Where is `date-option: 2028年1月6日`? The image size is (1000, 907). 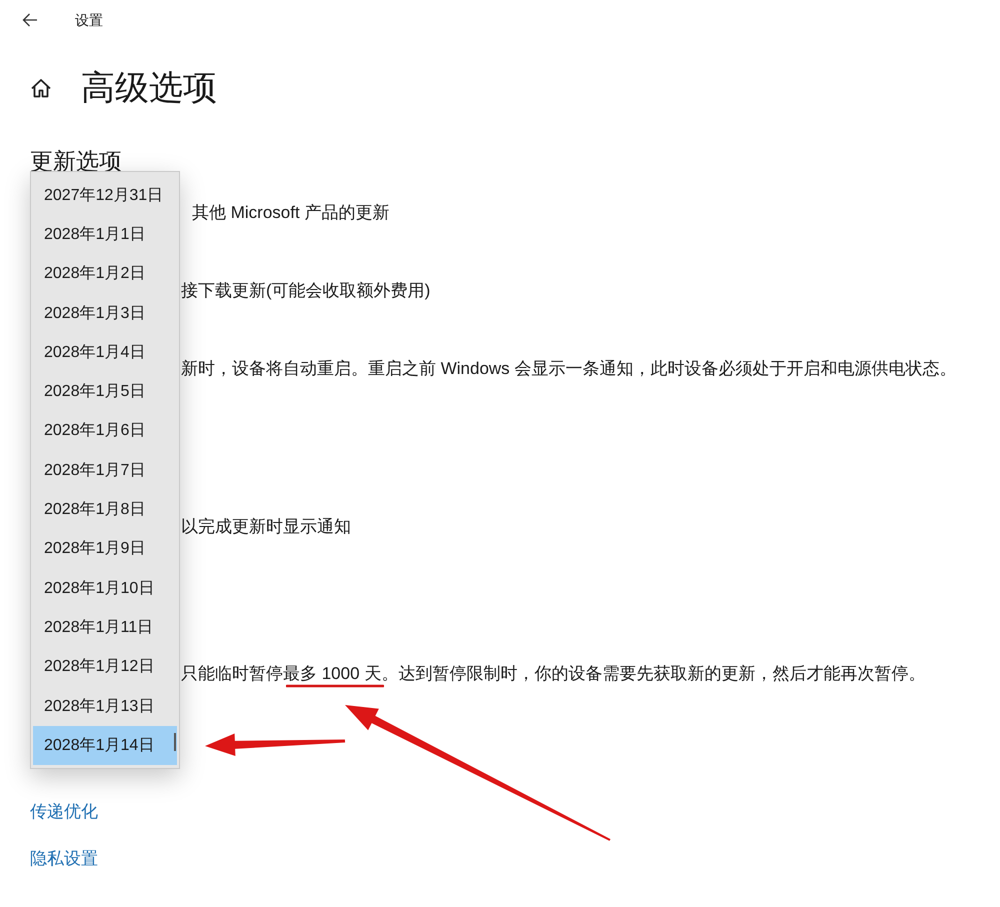 date-option: 2028年1月6日 is located at coordinates (105, 432).